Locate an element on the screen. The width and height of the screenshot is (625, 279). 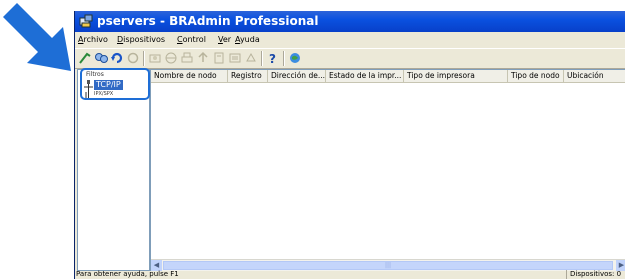
title-bar: pservers - BRAdmin Professional is located at coordinates (350, 21).